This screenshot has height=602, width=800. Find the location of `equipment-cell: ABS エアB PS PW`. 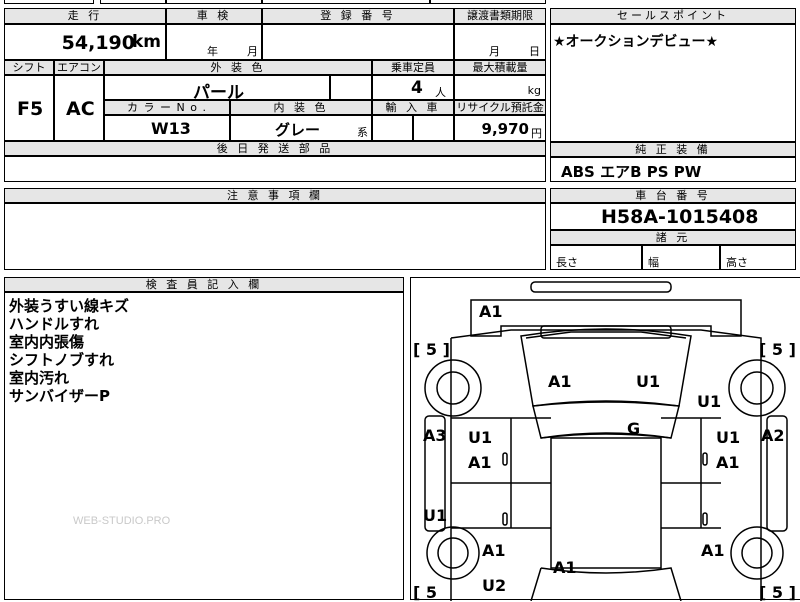

equipment-cell: ABS エアB PS PW is located at coordinates (673, 169).